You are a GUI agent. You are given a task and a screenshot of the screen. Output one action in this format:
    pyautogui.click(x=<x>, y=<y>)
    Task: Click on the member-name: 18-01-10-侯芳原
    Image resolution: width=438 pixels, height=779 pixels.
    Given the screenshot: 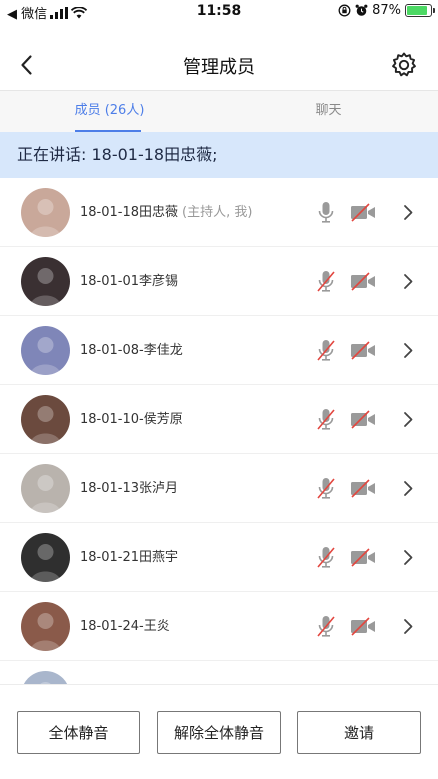 What is the action you would take?
    pyautogui.click(x=131, y=419)
    